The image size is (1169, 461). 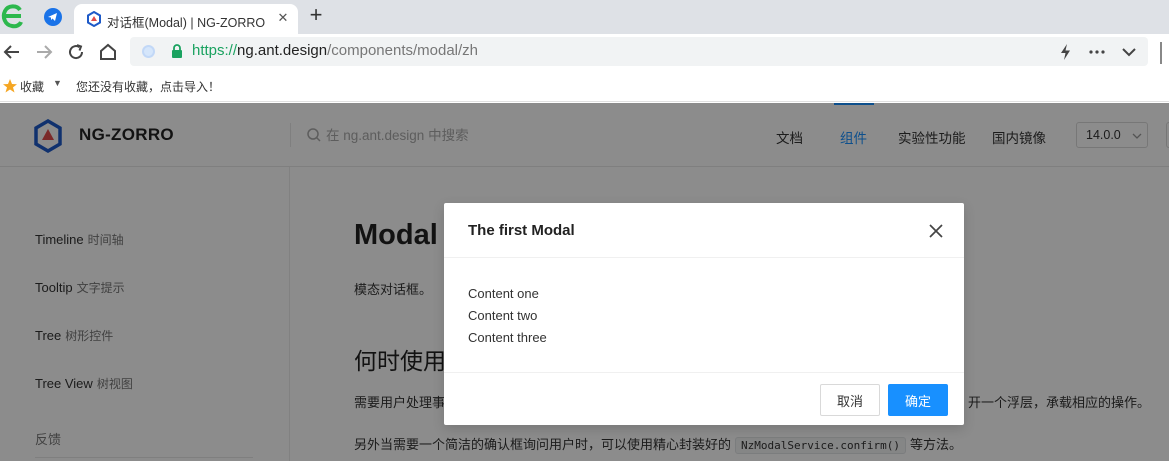 What do you see at coordinates (503, 293) in the screenshot?
I see `modal-content-line: Content one` at bounding box center [503, 293].